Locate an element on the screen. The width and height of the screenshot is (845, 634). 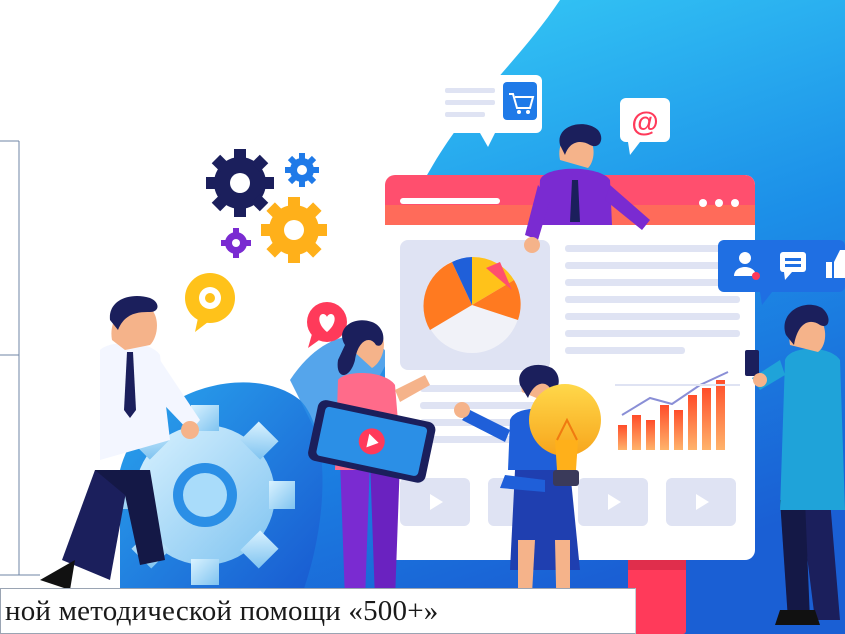
gear-bubble is located at coordinates (210, 302).